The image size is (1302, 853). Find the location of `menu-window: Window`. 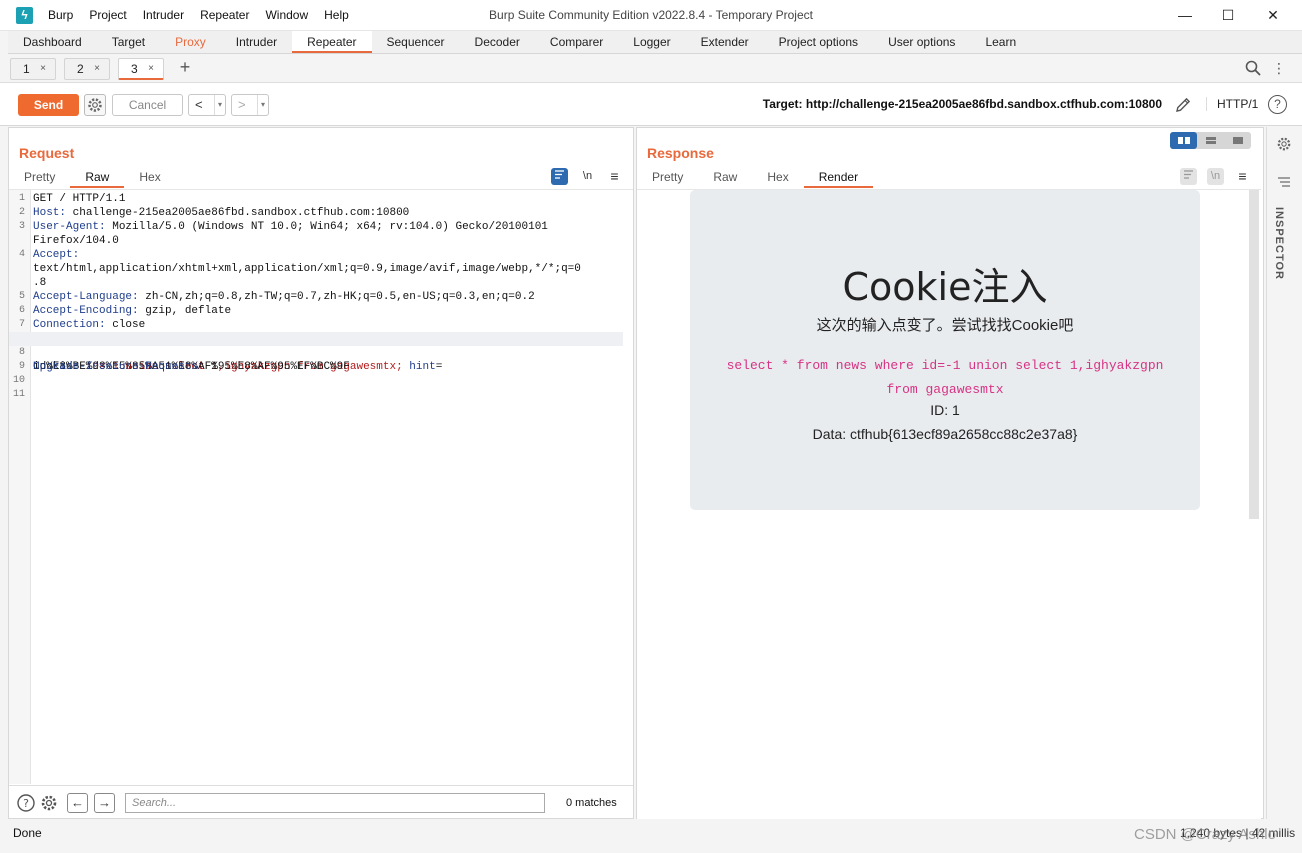

menu-window: Window is located at coordinates (286, 15).